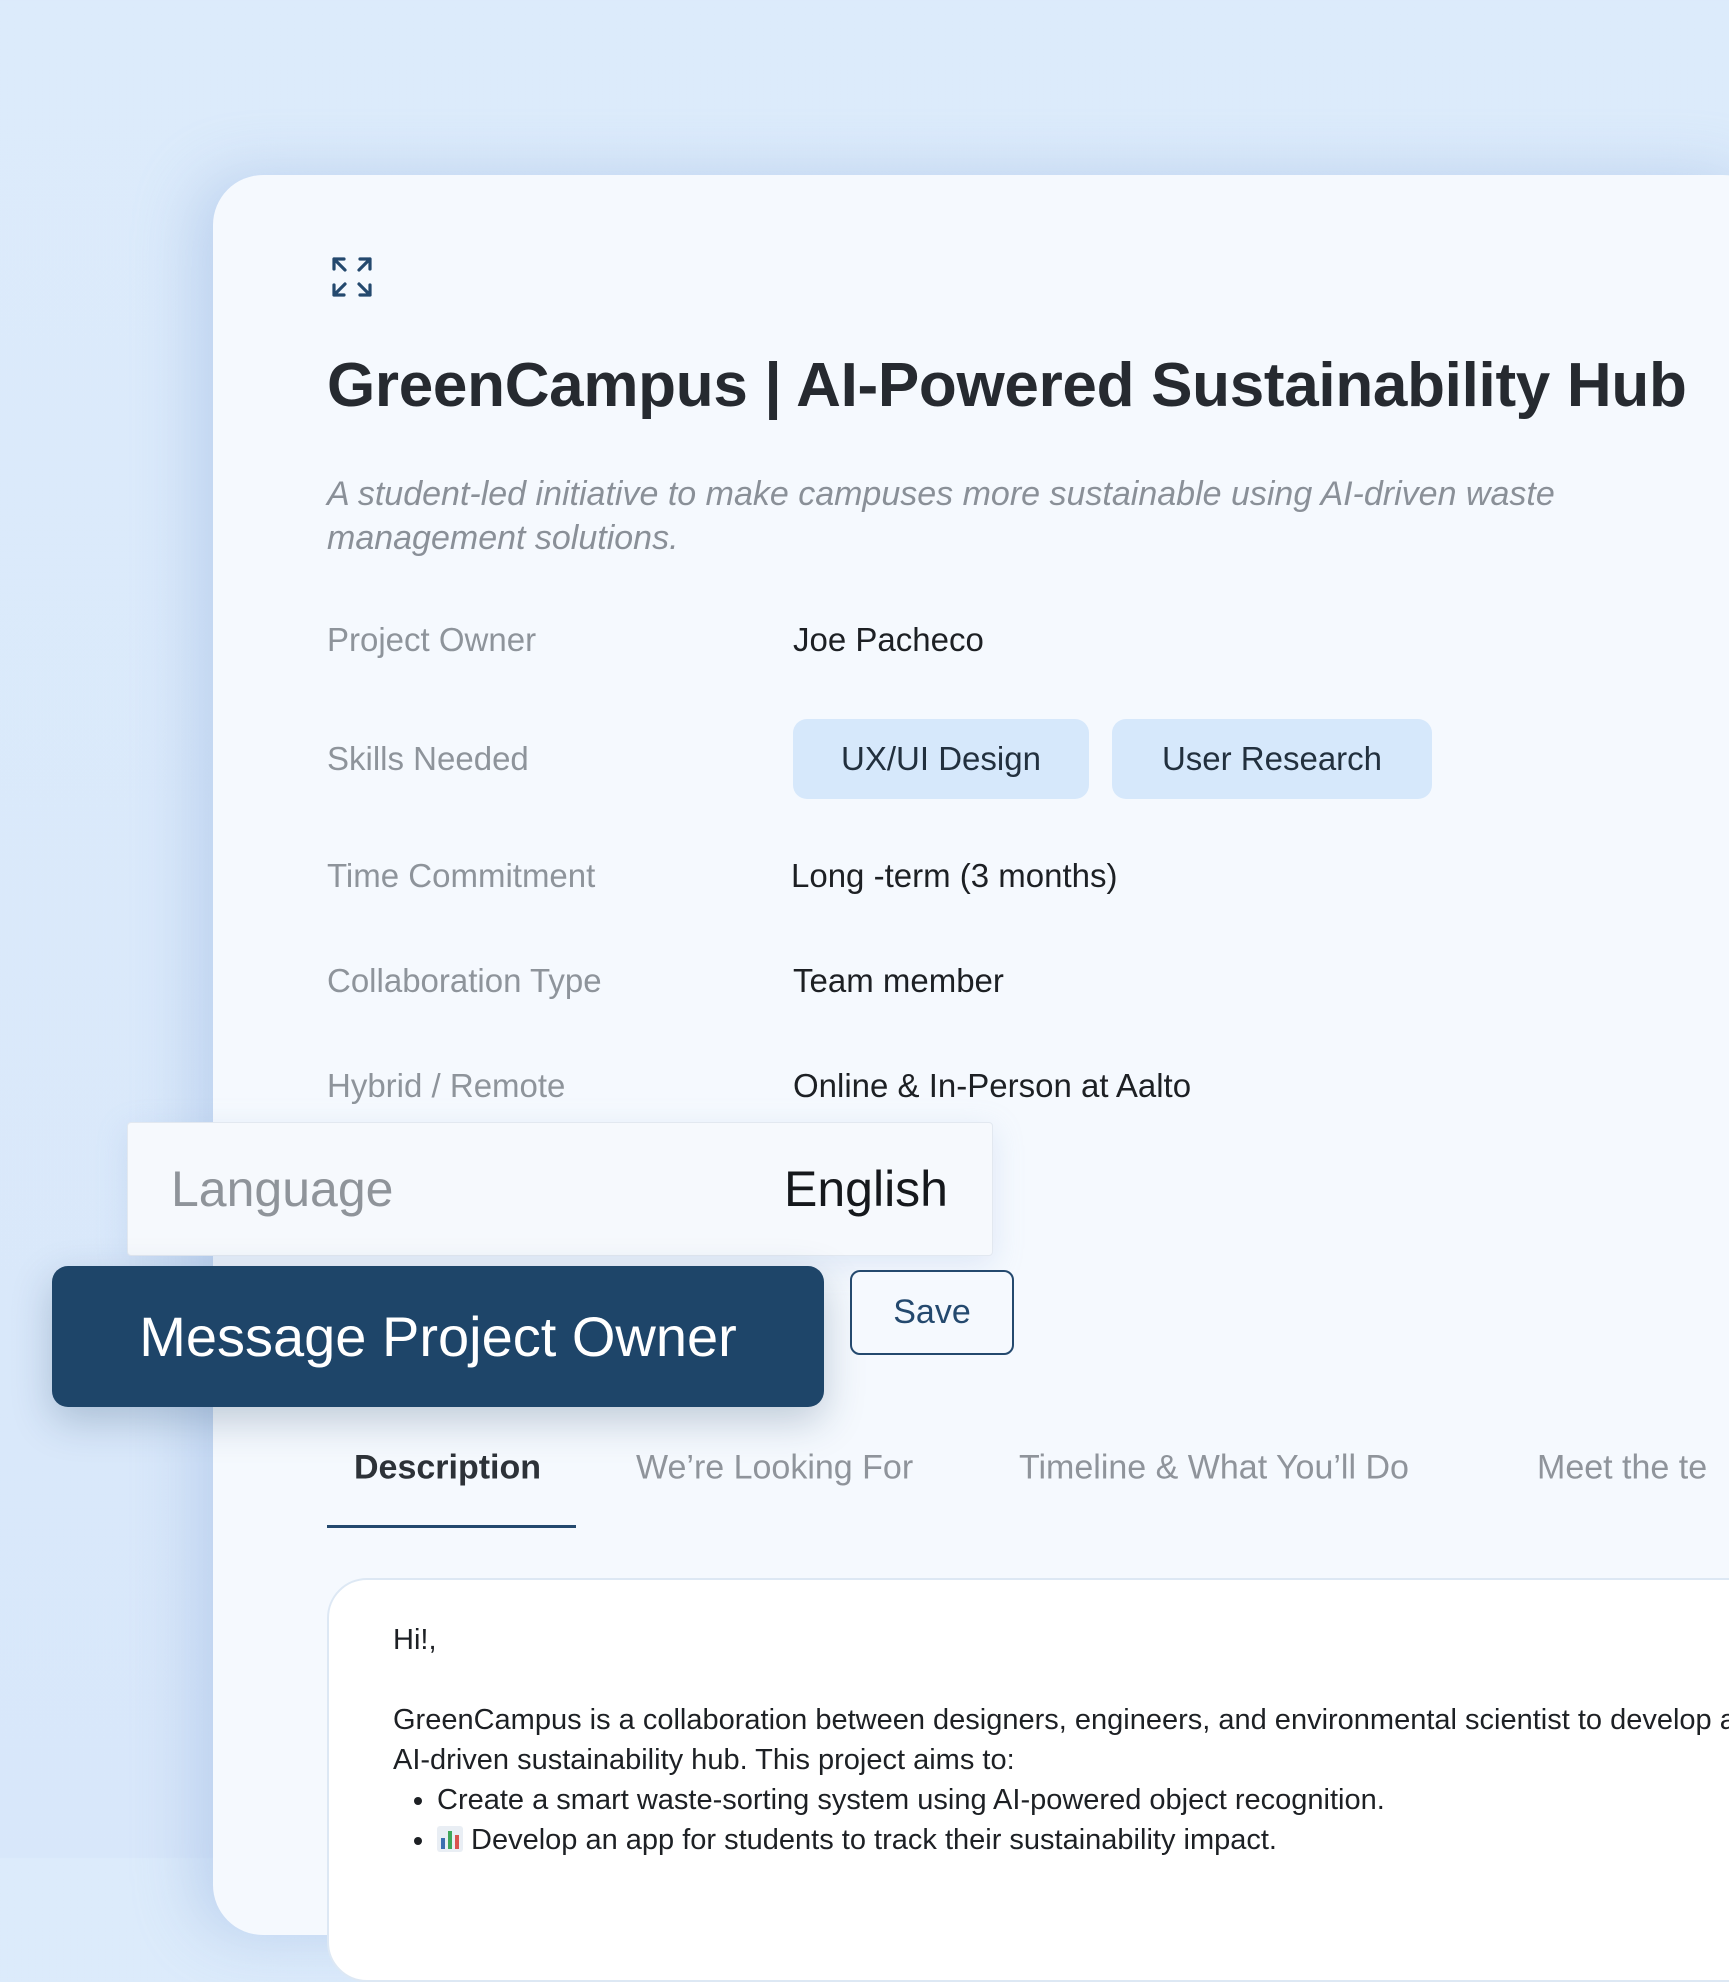 The width and height of the screenshot is (1729, 1982). Describe the element at coordinates (866, 1189) in the screenshot. I see `language-value: English` at that location.